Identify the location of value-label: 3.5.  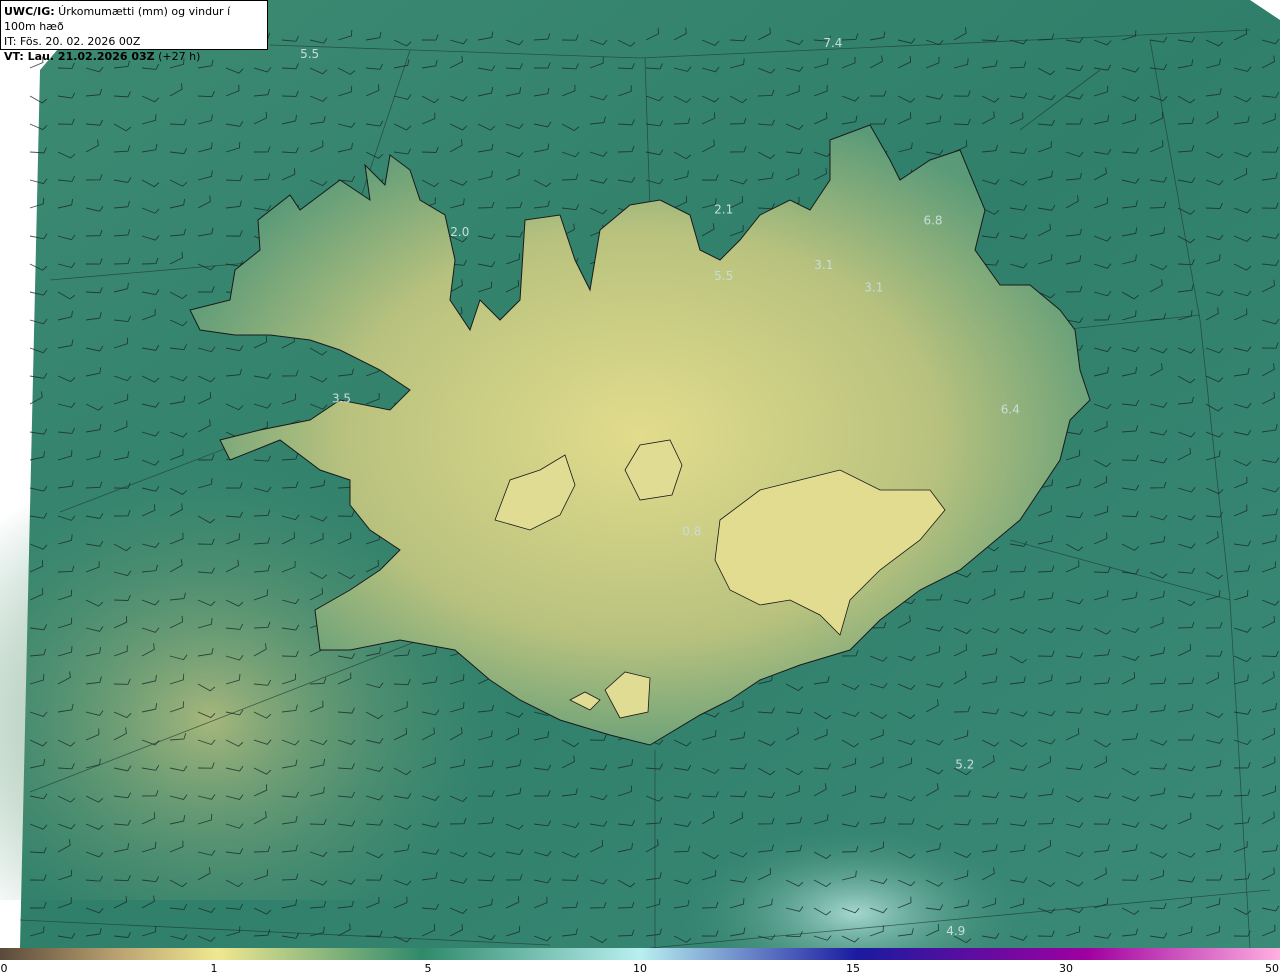
(341, 398).